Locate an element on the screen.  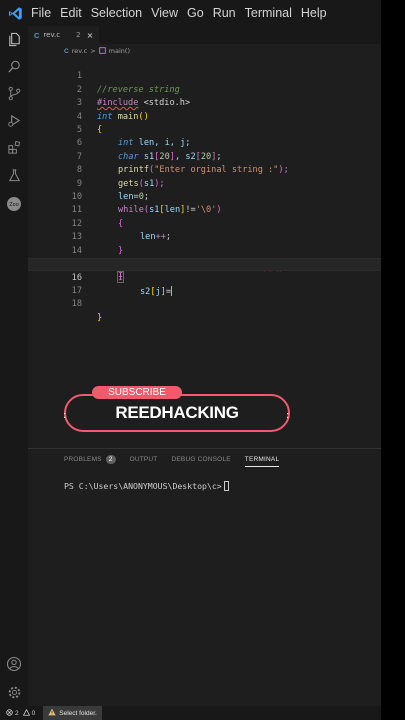
explorer-icon is located at coordinates (14, 39).